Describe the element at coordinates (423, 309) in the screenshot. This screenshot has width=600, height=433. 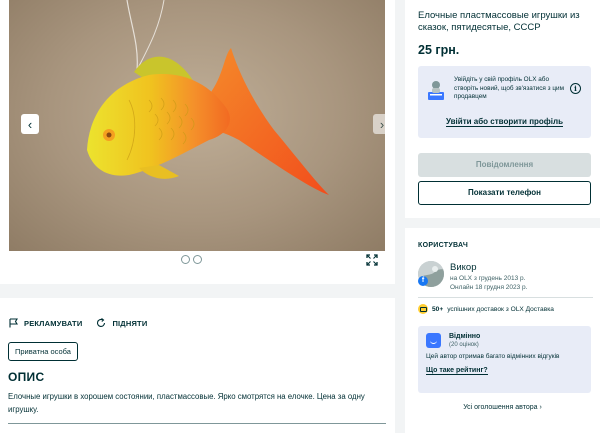
I see `delivery-box-icon` at that location.